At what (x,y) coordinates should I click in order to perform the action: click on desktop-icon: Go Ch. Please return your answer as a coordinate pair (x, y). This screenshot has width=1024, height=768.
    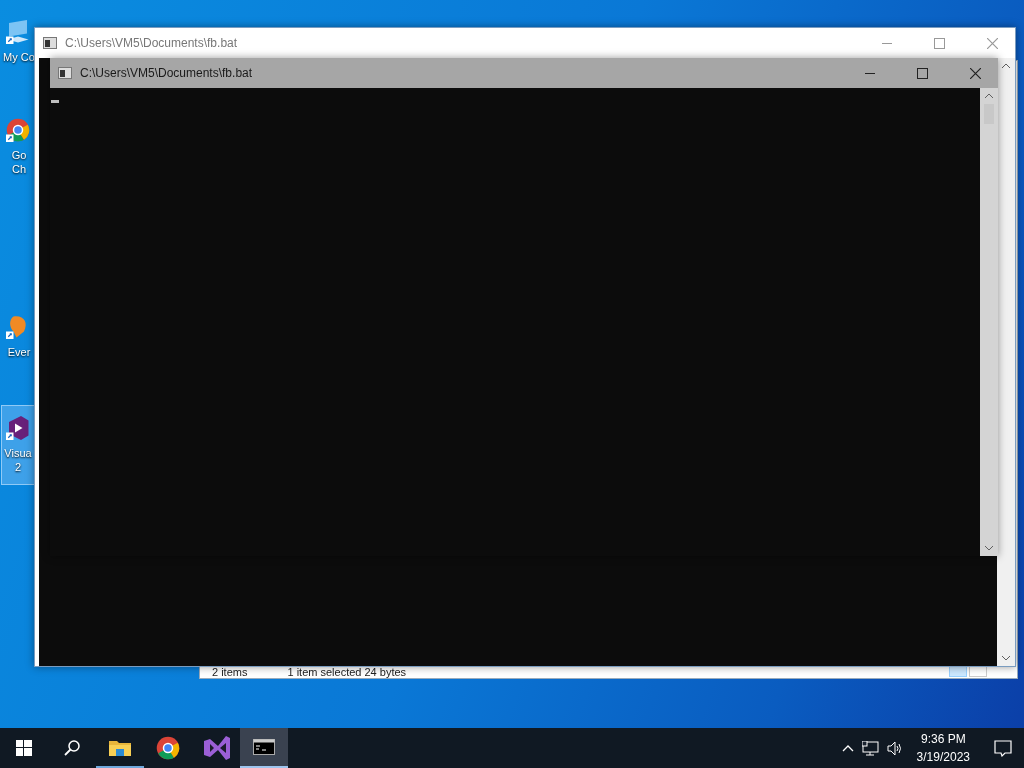
    Looking at the image, I should click on (19, 148).